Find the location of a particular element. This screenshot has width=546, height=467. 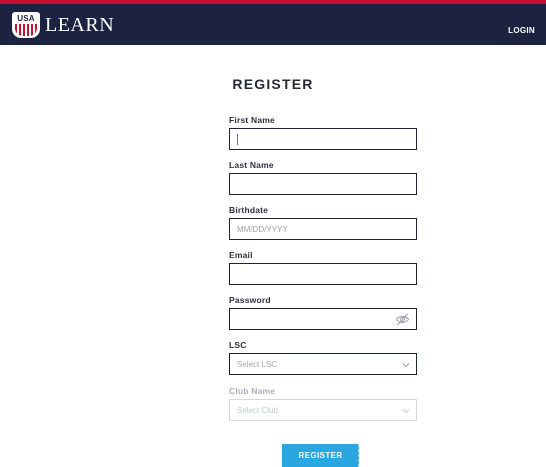

logo-stripes is located at coordinates (26, 30).